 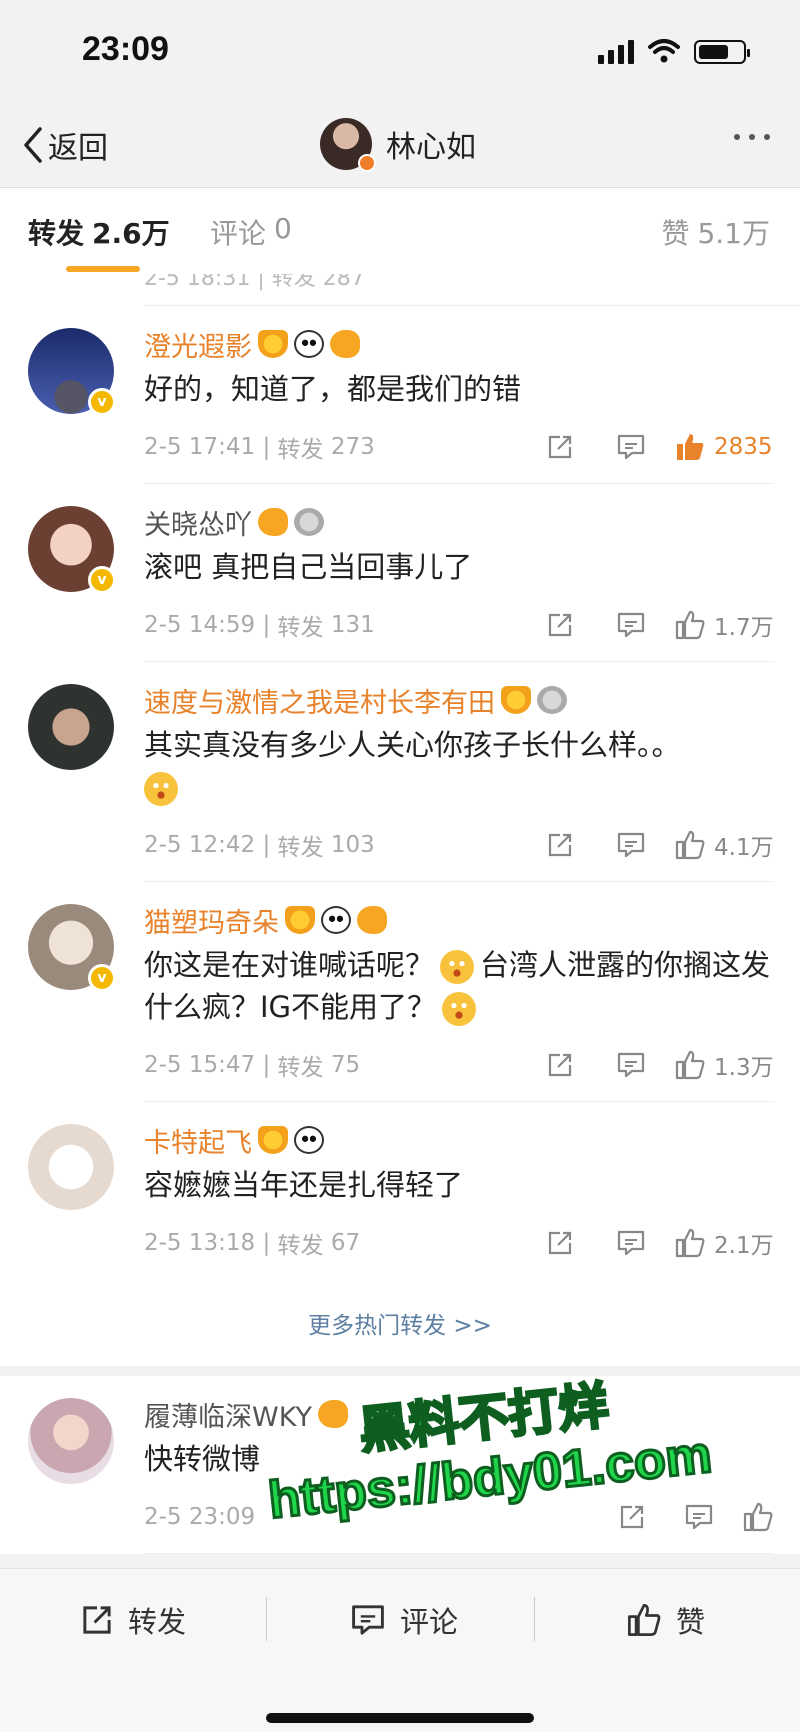 I want to click on meta-row: 2-5 13:18 | 转发 67 2.1万, so click(x=459, y=1243).